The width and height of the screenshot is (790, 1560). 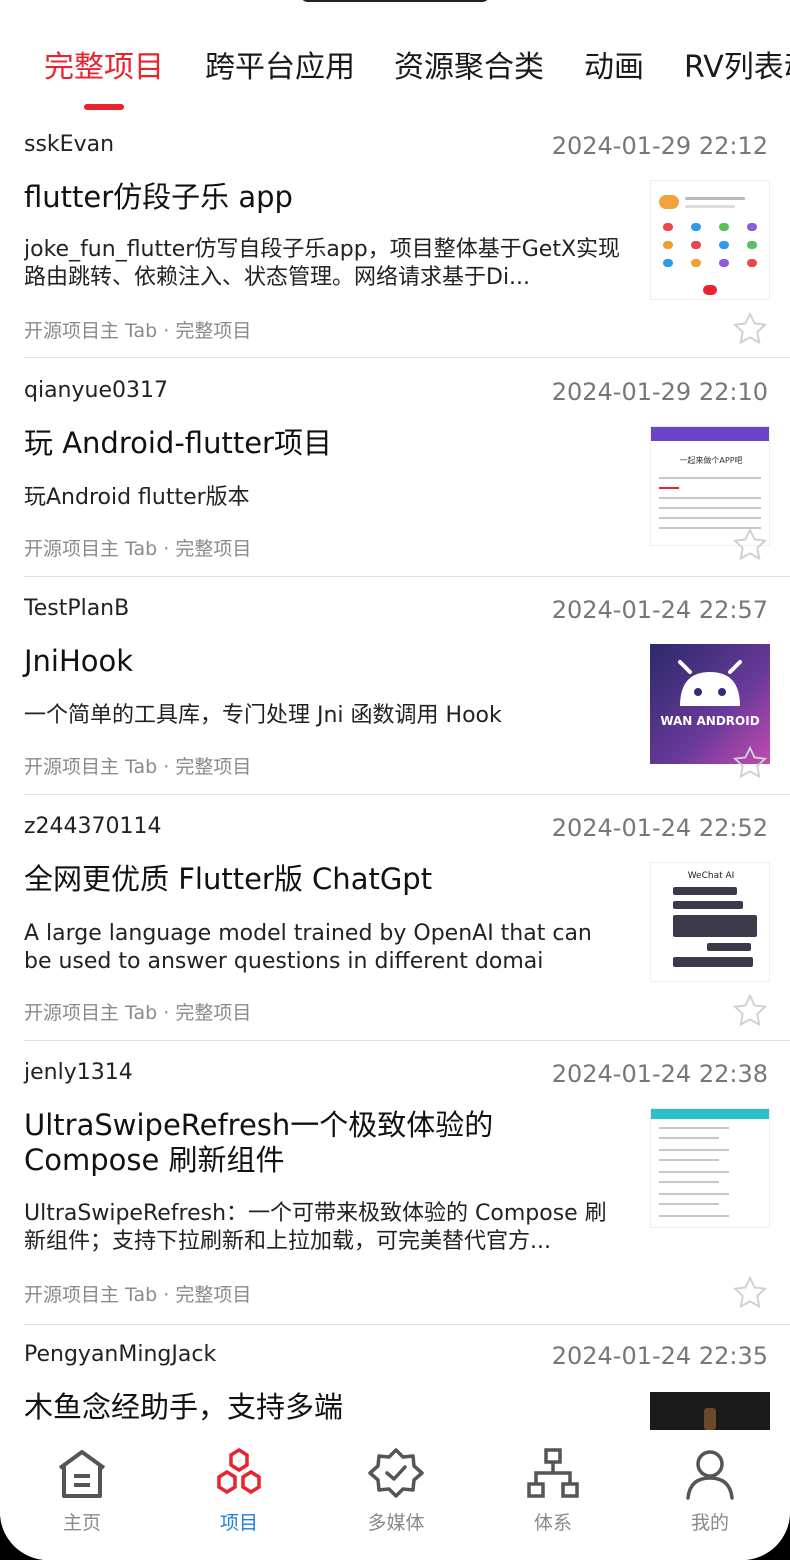 I want to click on nav-mine: 我的, so click(x=710, y=1491).